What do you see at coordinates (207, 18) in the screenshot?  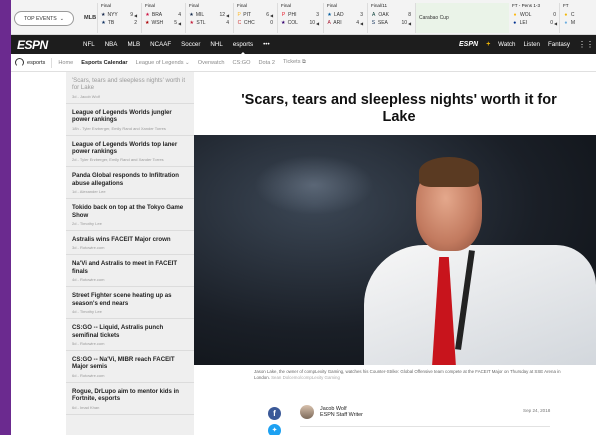 I see `game-score: Final ★ MIL 12 ◀ ★ STL 4` at bounding box center [207, 18].